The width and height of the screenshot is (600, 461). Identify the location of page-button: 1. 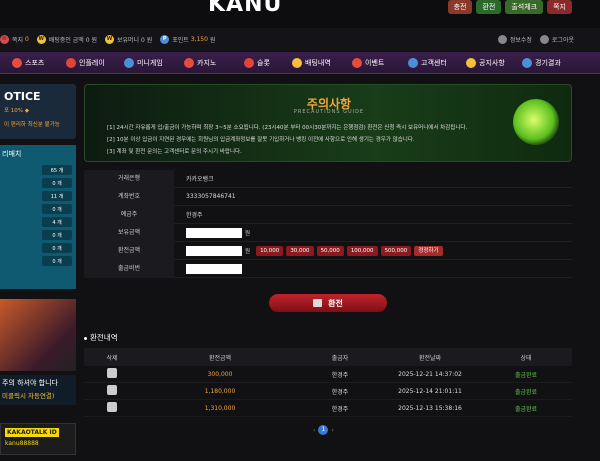
(323, 430).